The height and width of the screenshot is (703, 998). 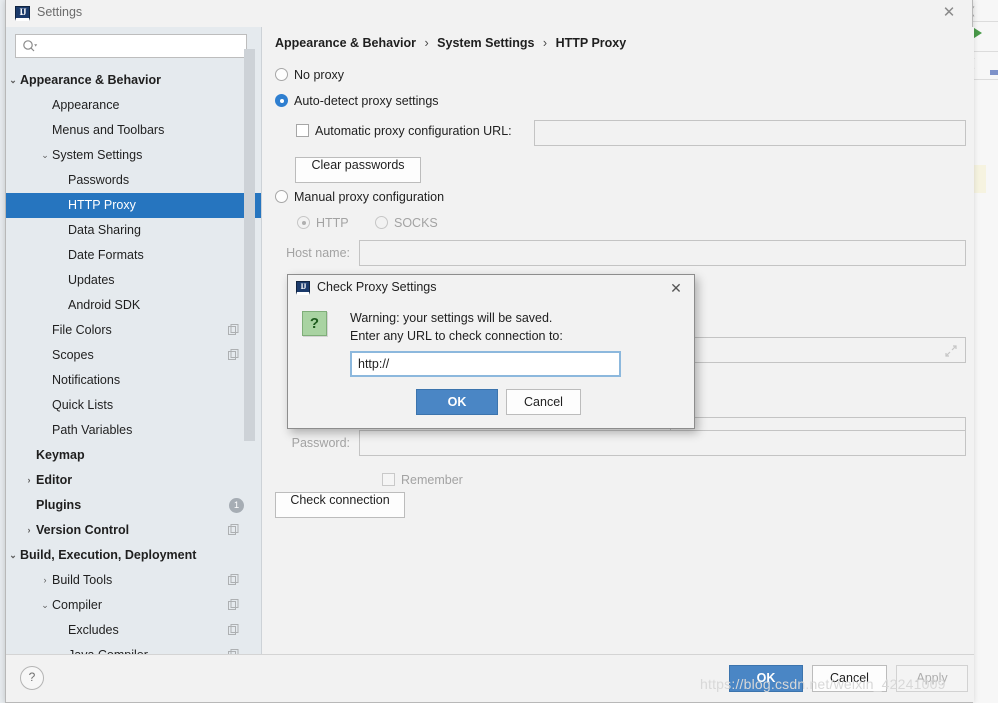 I want to click on sidebar-scrollbar-thumb, so click(x=249, y=245).